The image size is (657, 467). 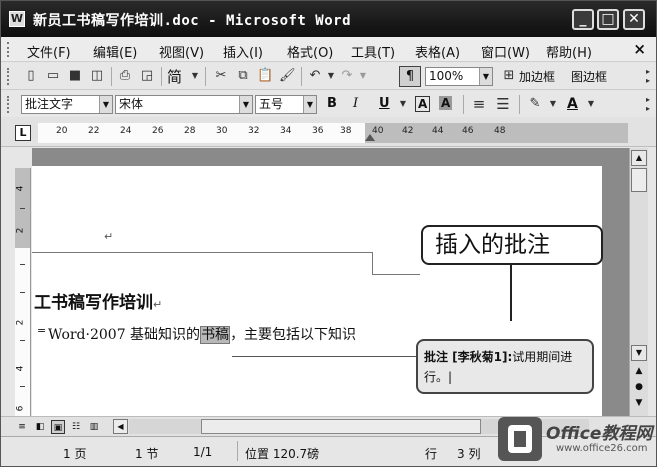 What do you see at coordinates (384, 103) in the screenshot?
I see `underline-button: U` at bounding box center [384, 103].